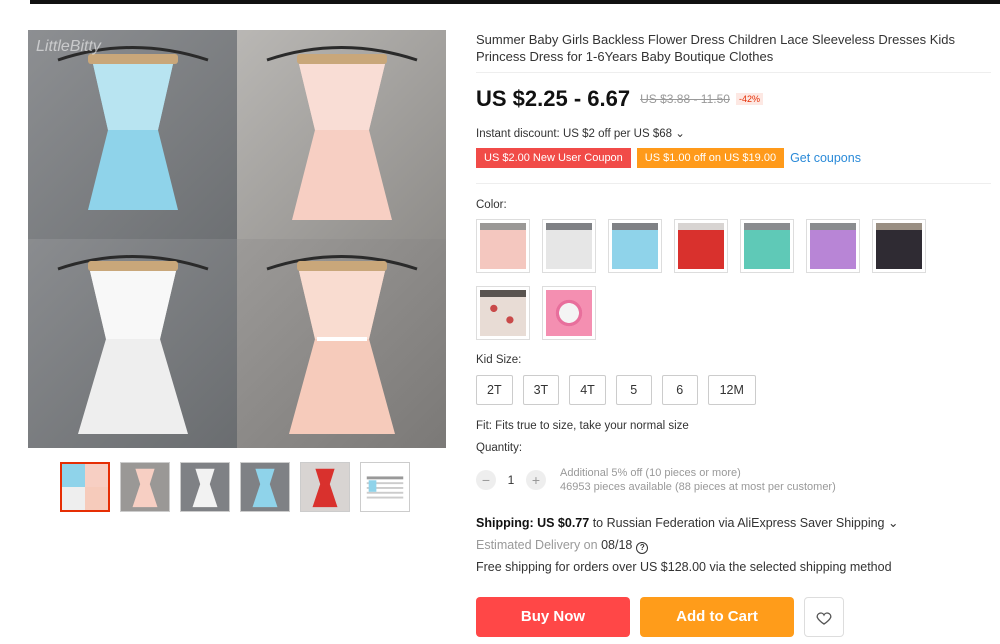 This screenshot has width=1000, height=644. Describe the element at coordinates (642, 548) in the screenshot. I see `help-icon: ?` at that location.